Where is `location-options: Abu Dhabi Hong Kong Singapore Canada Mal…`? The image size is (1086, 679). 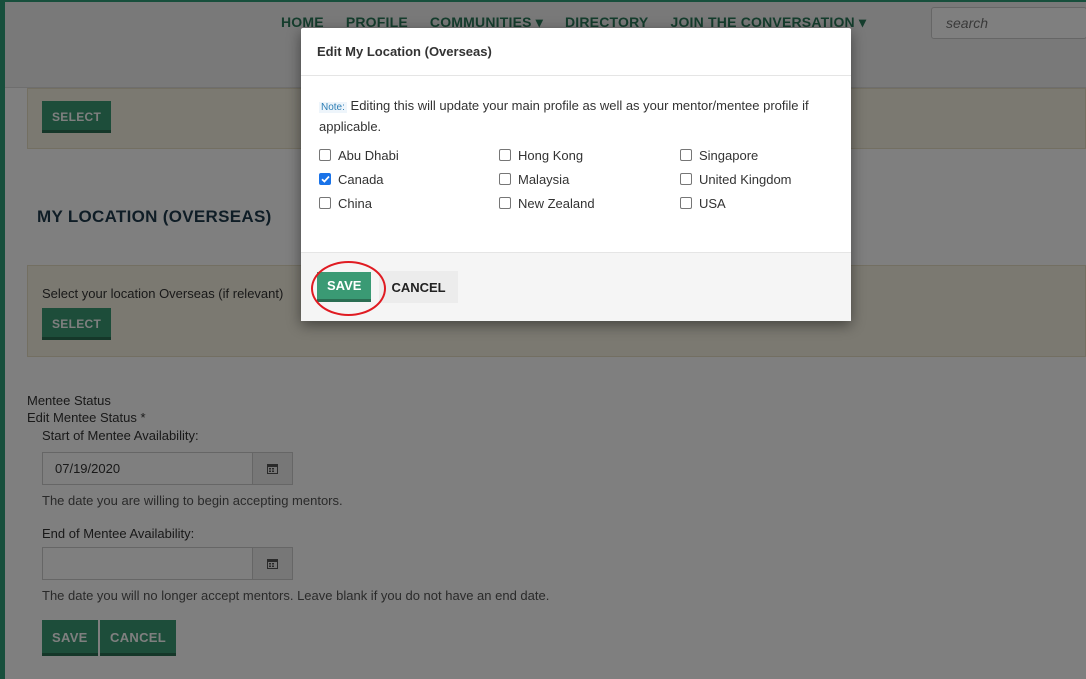
location-options: Abu Dhabi Hong Kong Singapore Canada Mal… is located at coordinates (576, 179).